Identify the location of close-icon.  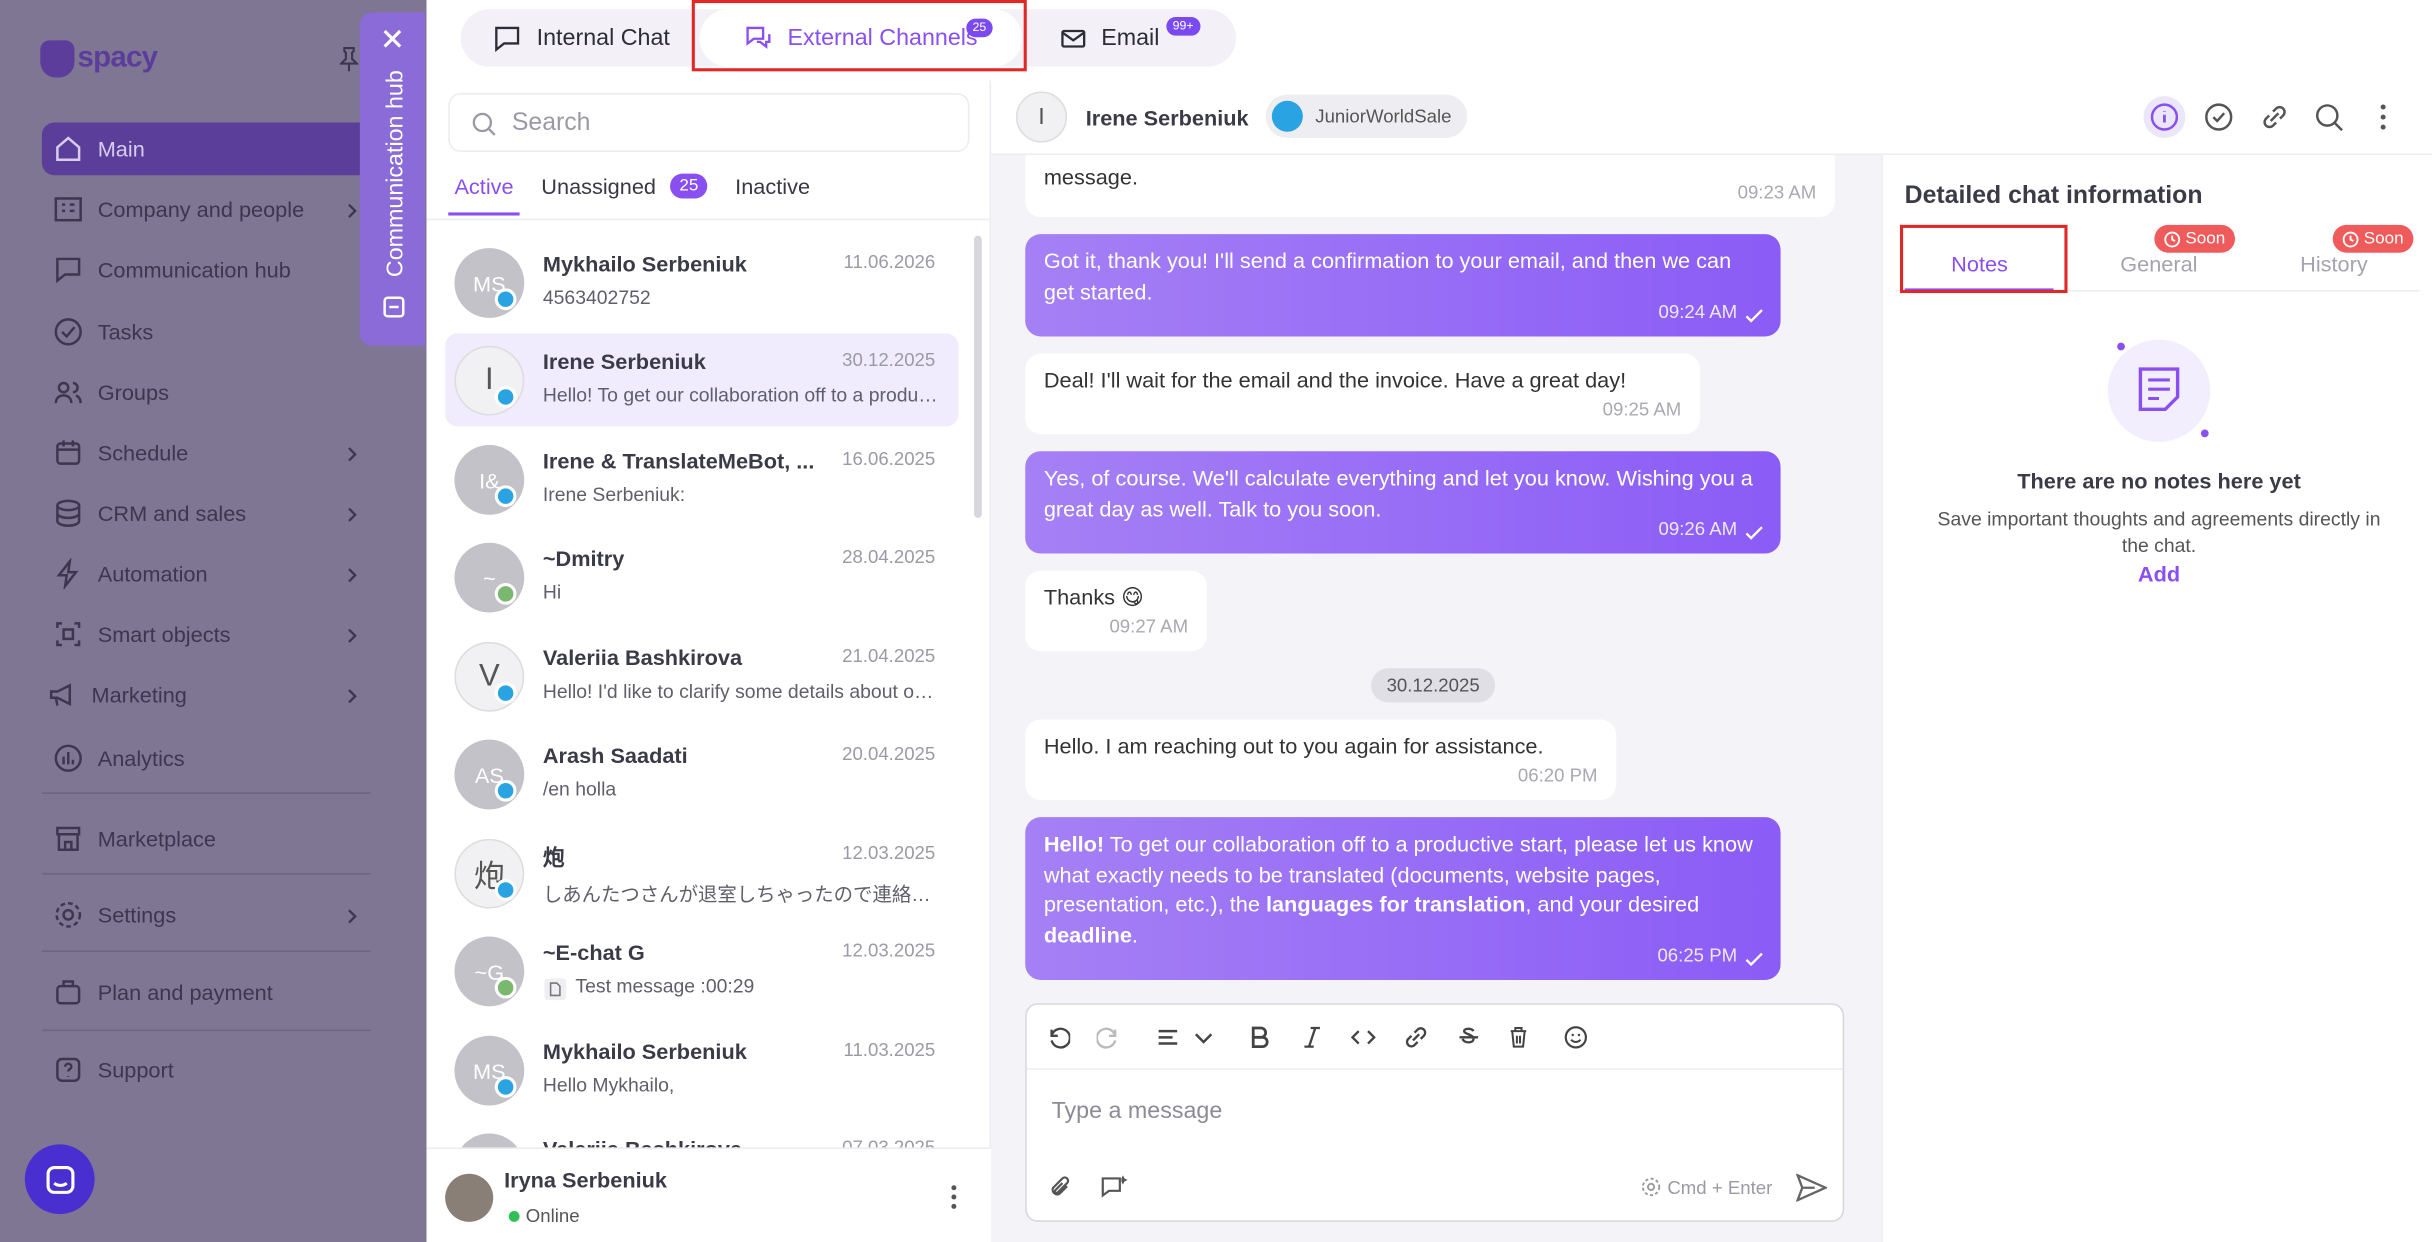
(392, 38).